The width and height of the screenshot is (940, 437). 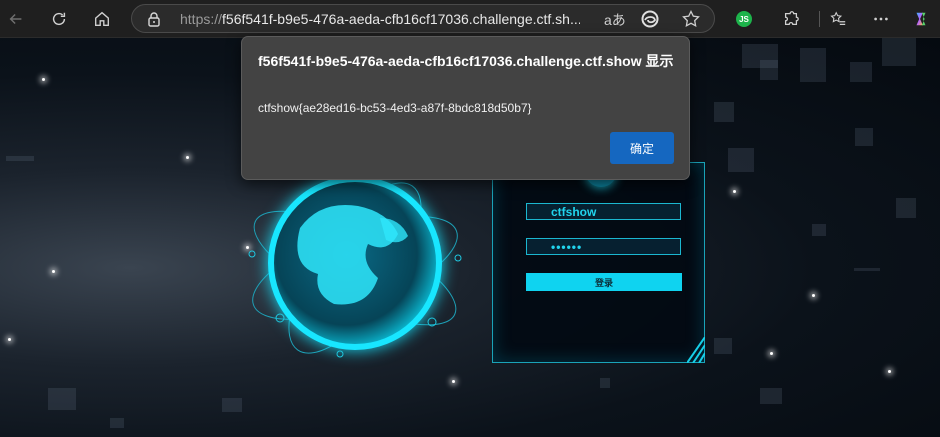 I want to click on login-button: 登录, so click(x=604, y=282).